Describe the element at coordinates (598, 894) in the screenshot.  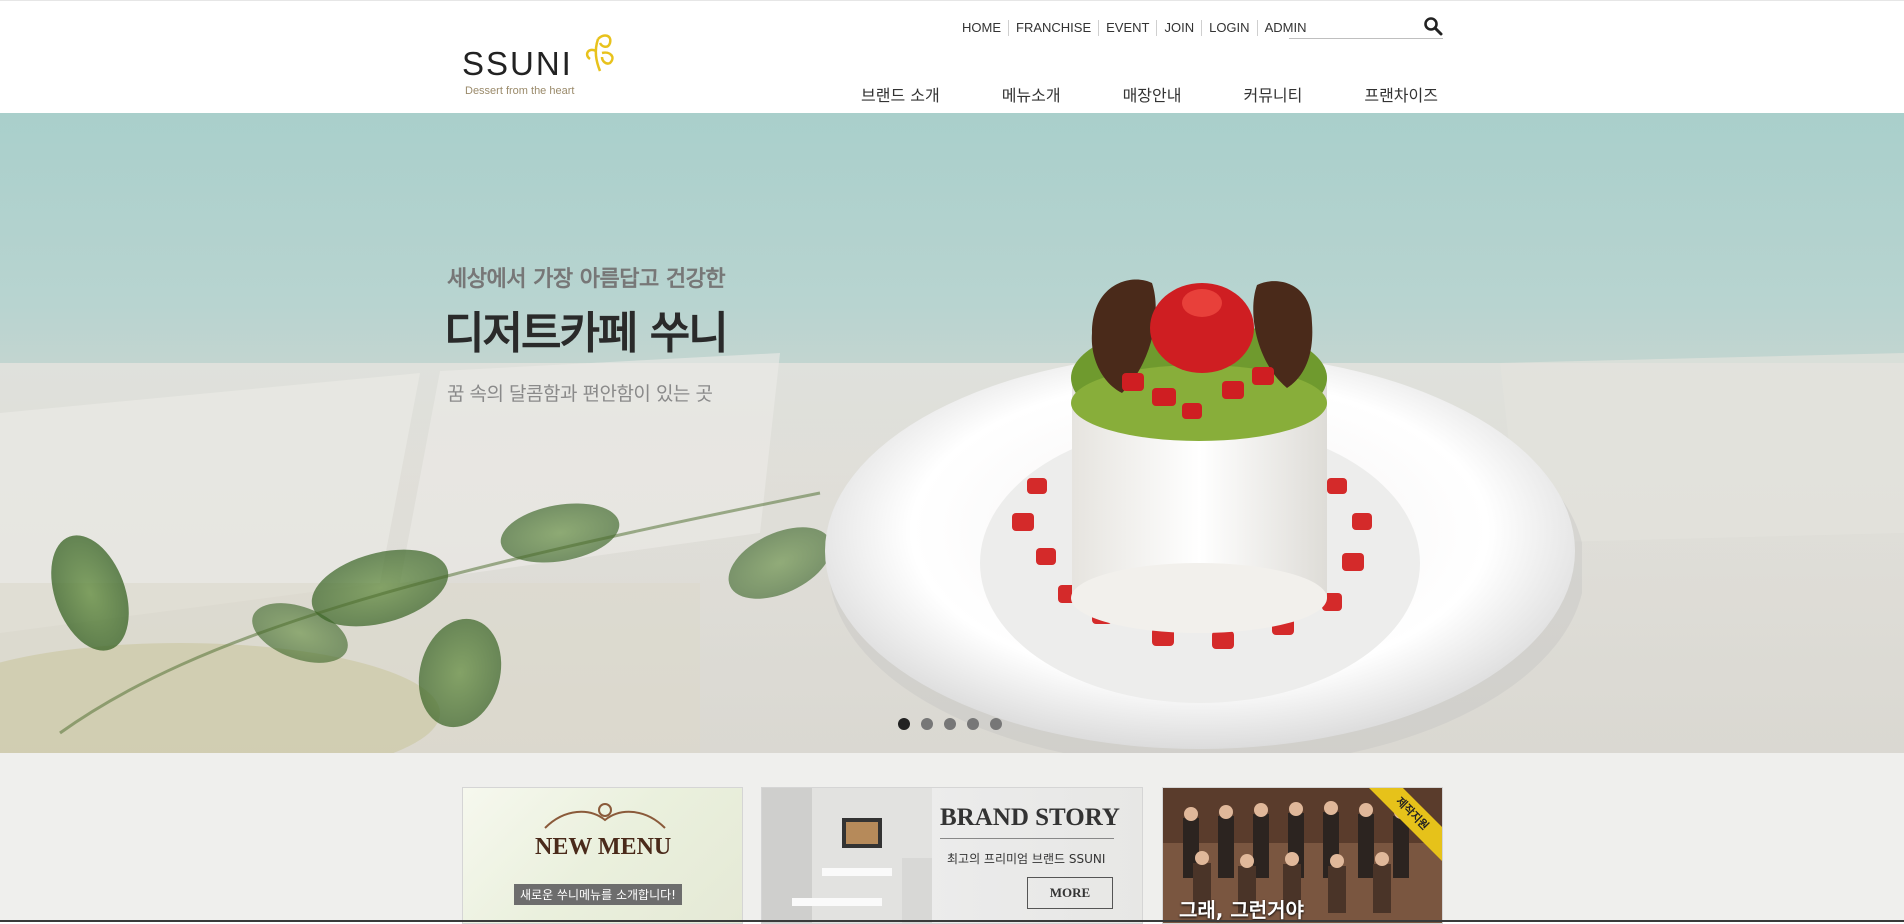
I see `new-menu-caption: 새로운 쑤니메뉴를 소개합니다!` at that location.